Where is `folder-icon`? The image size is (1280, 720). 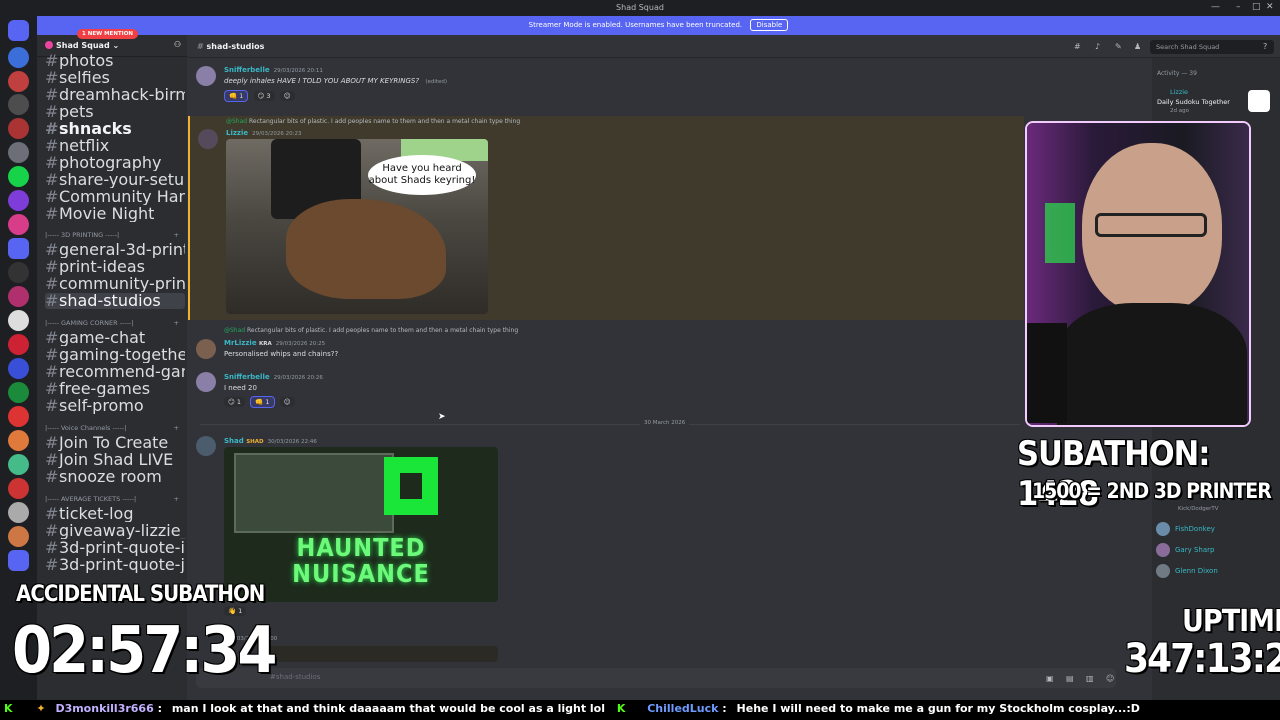
folder-icon is located at coordinates (18, 560).